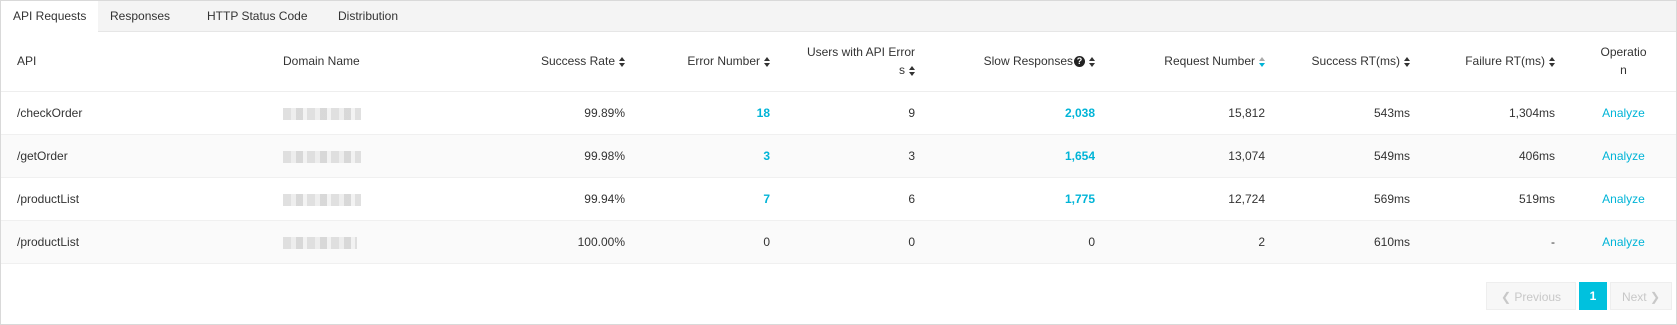 This screenshot has height=325, width=1677. I want to click on cell-users-error: 9, so click(858, 113).